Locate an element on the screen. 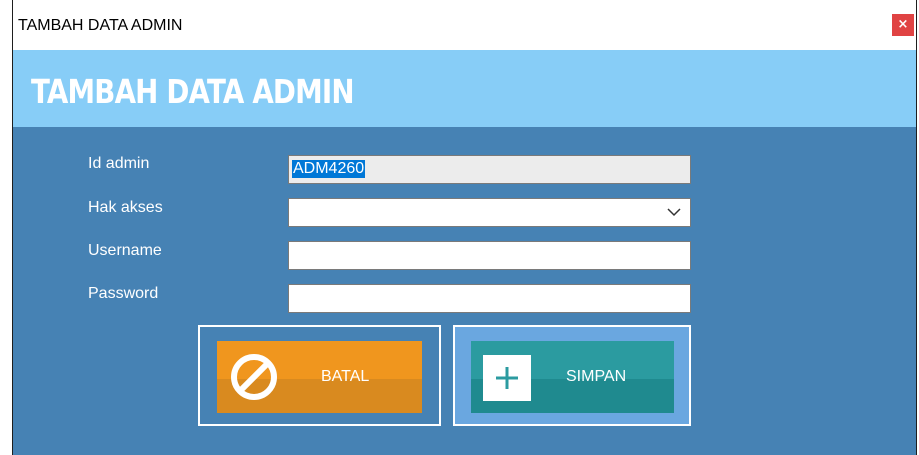  hak-akses-dropdown is located at coordinates (489, 212).